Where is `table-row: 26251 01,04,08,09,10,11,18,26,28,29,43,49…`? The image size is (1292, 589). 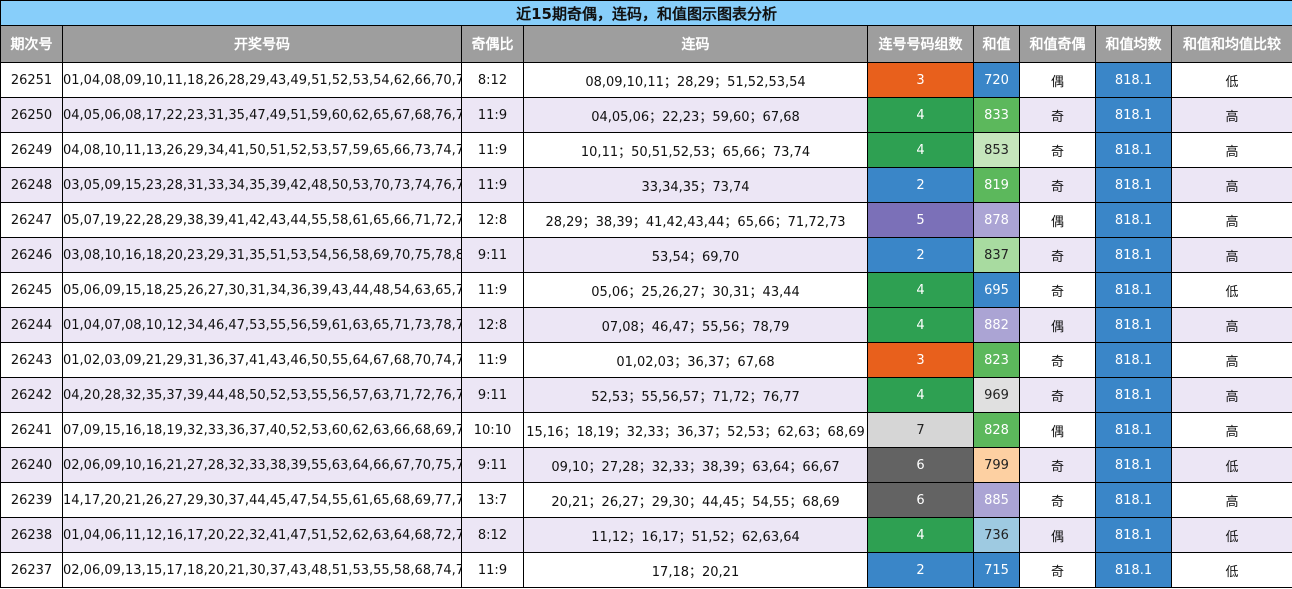
table-row: 26251 01,04,08,09,10,11,18,26,28,29,43,49… is located at coordinates (646, 80).